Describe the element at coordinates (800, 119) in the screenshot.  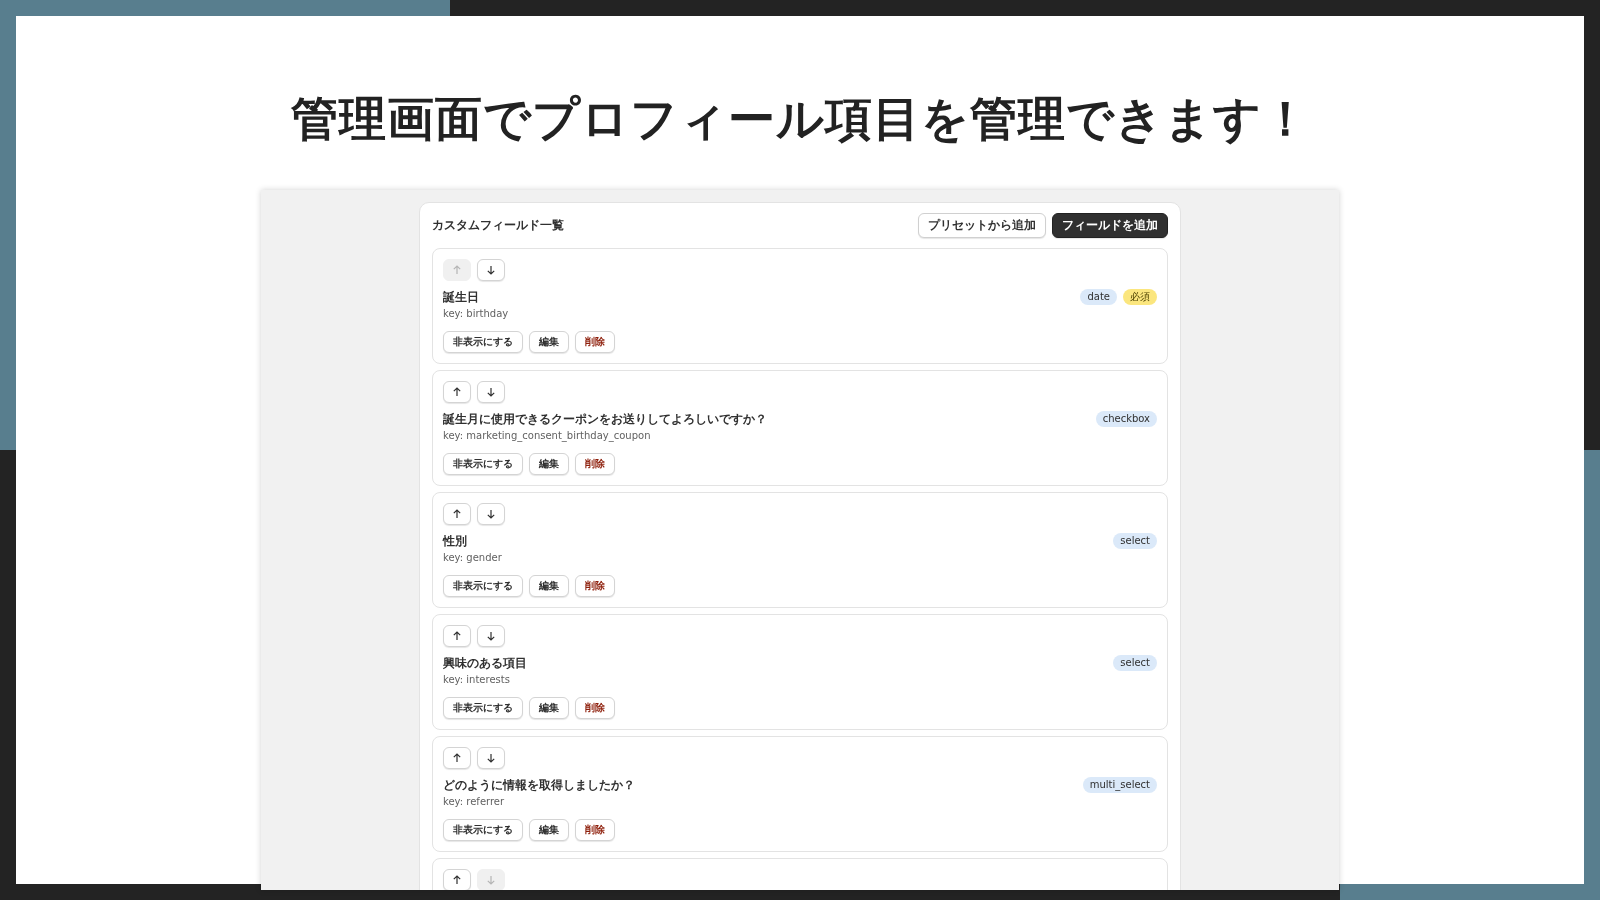
I see `slide-title: 管理画面でプロフィール項目を管理できます！` at that location.